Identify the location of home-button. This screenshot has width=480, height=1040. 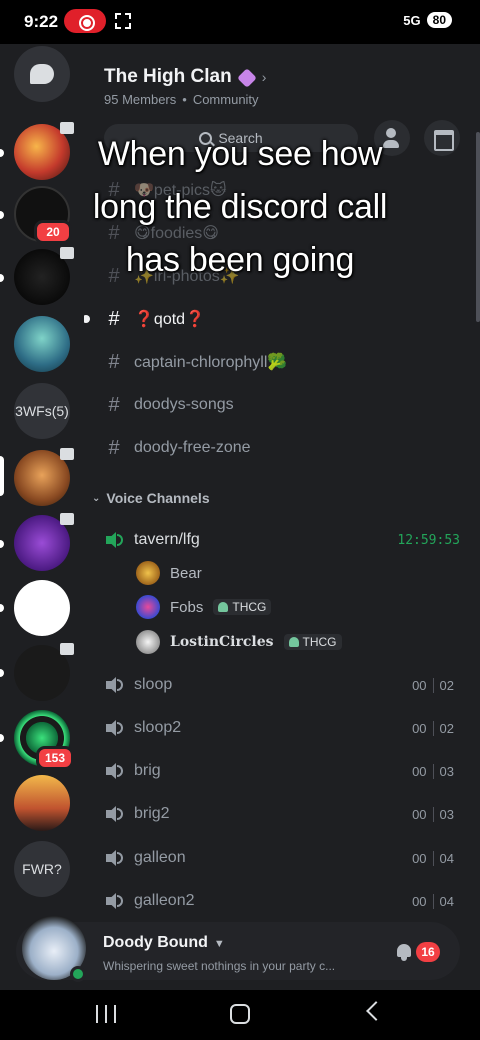
(240, 1014).